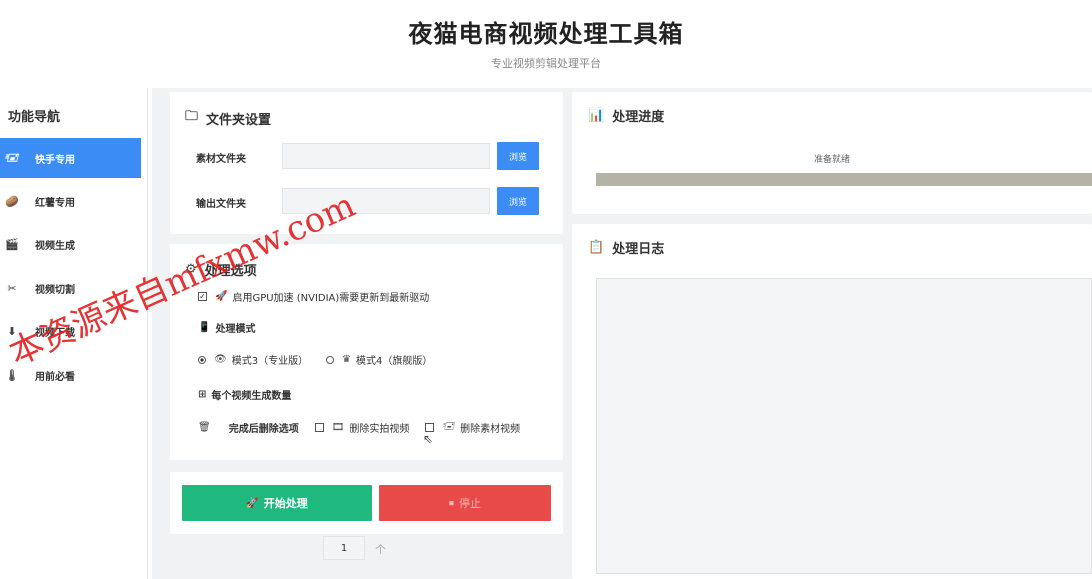 The height and width of the screenshot is (579, 1092). Describe the element at coordinates (490, 429) in the screenshot. I see `delete-material-label: 删除素材视频` at that location.